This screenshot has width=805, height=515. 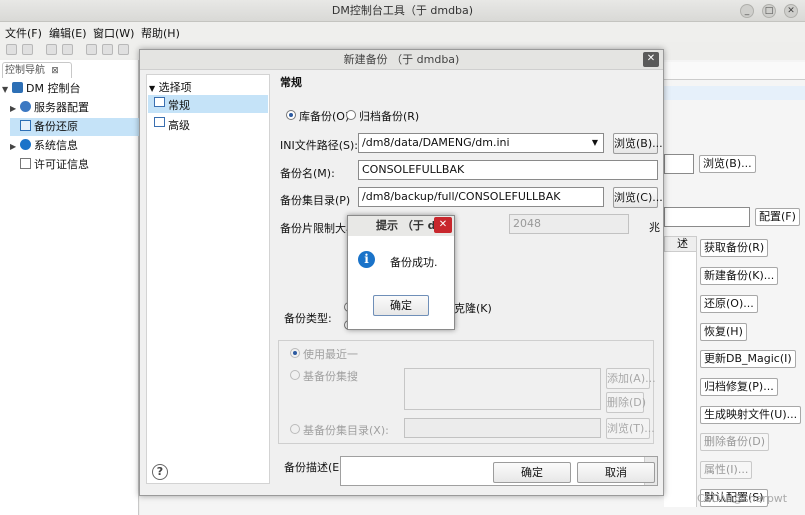 What do you see at coordinates (25, 70) in the screenshot?
I see `navigator-tab-label: 控制导航` at bounding box center [25, 70].